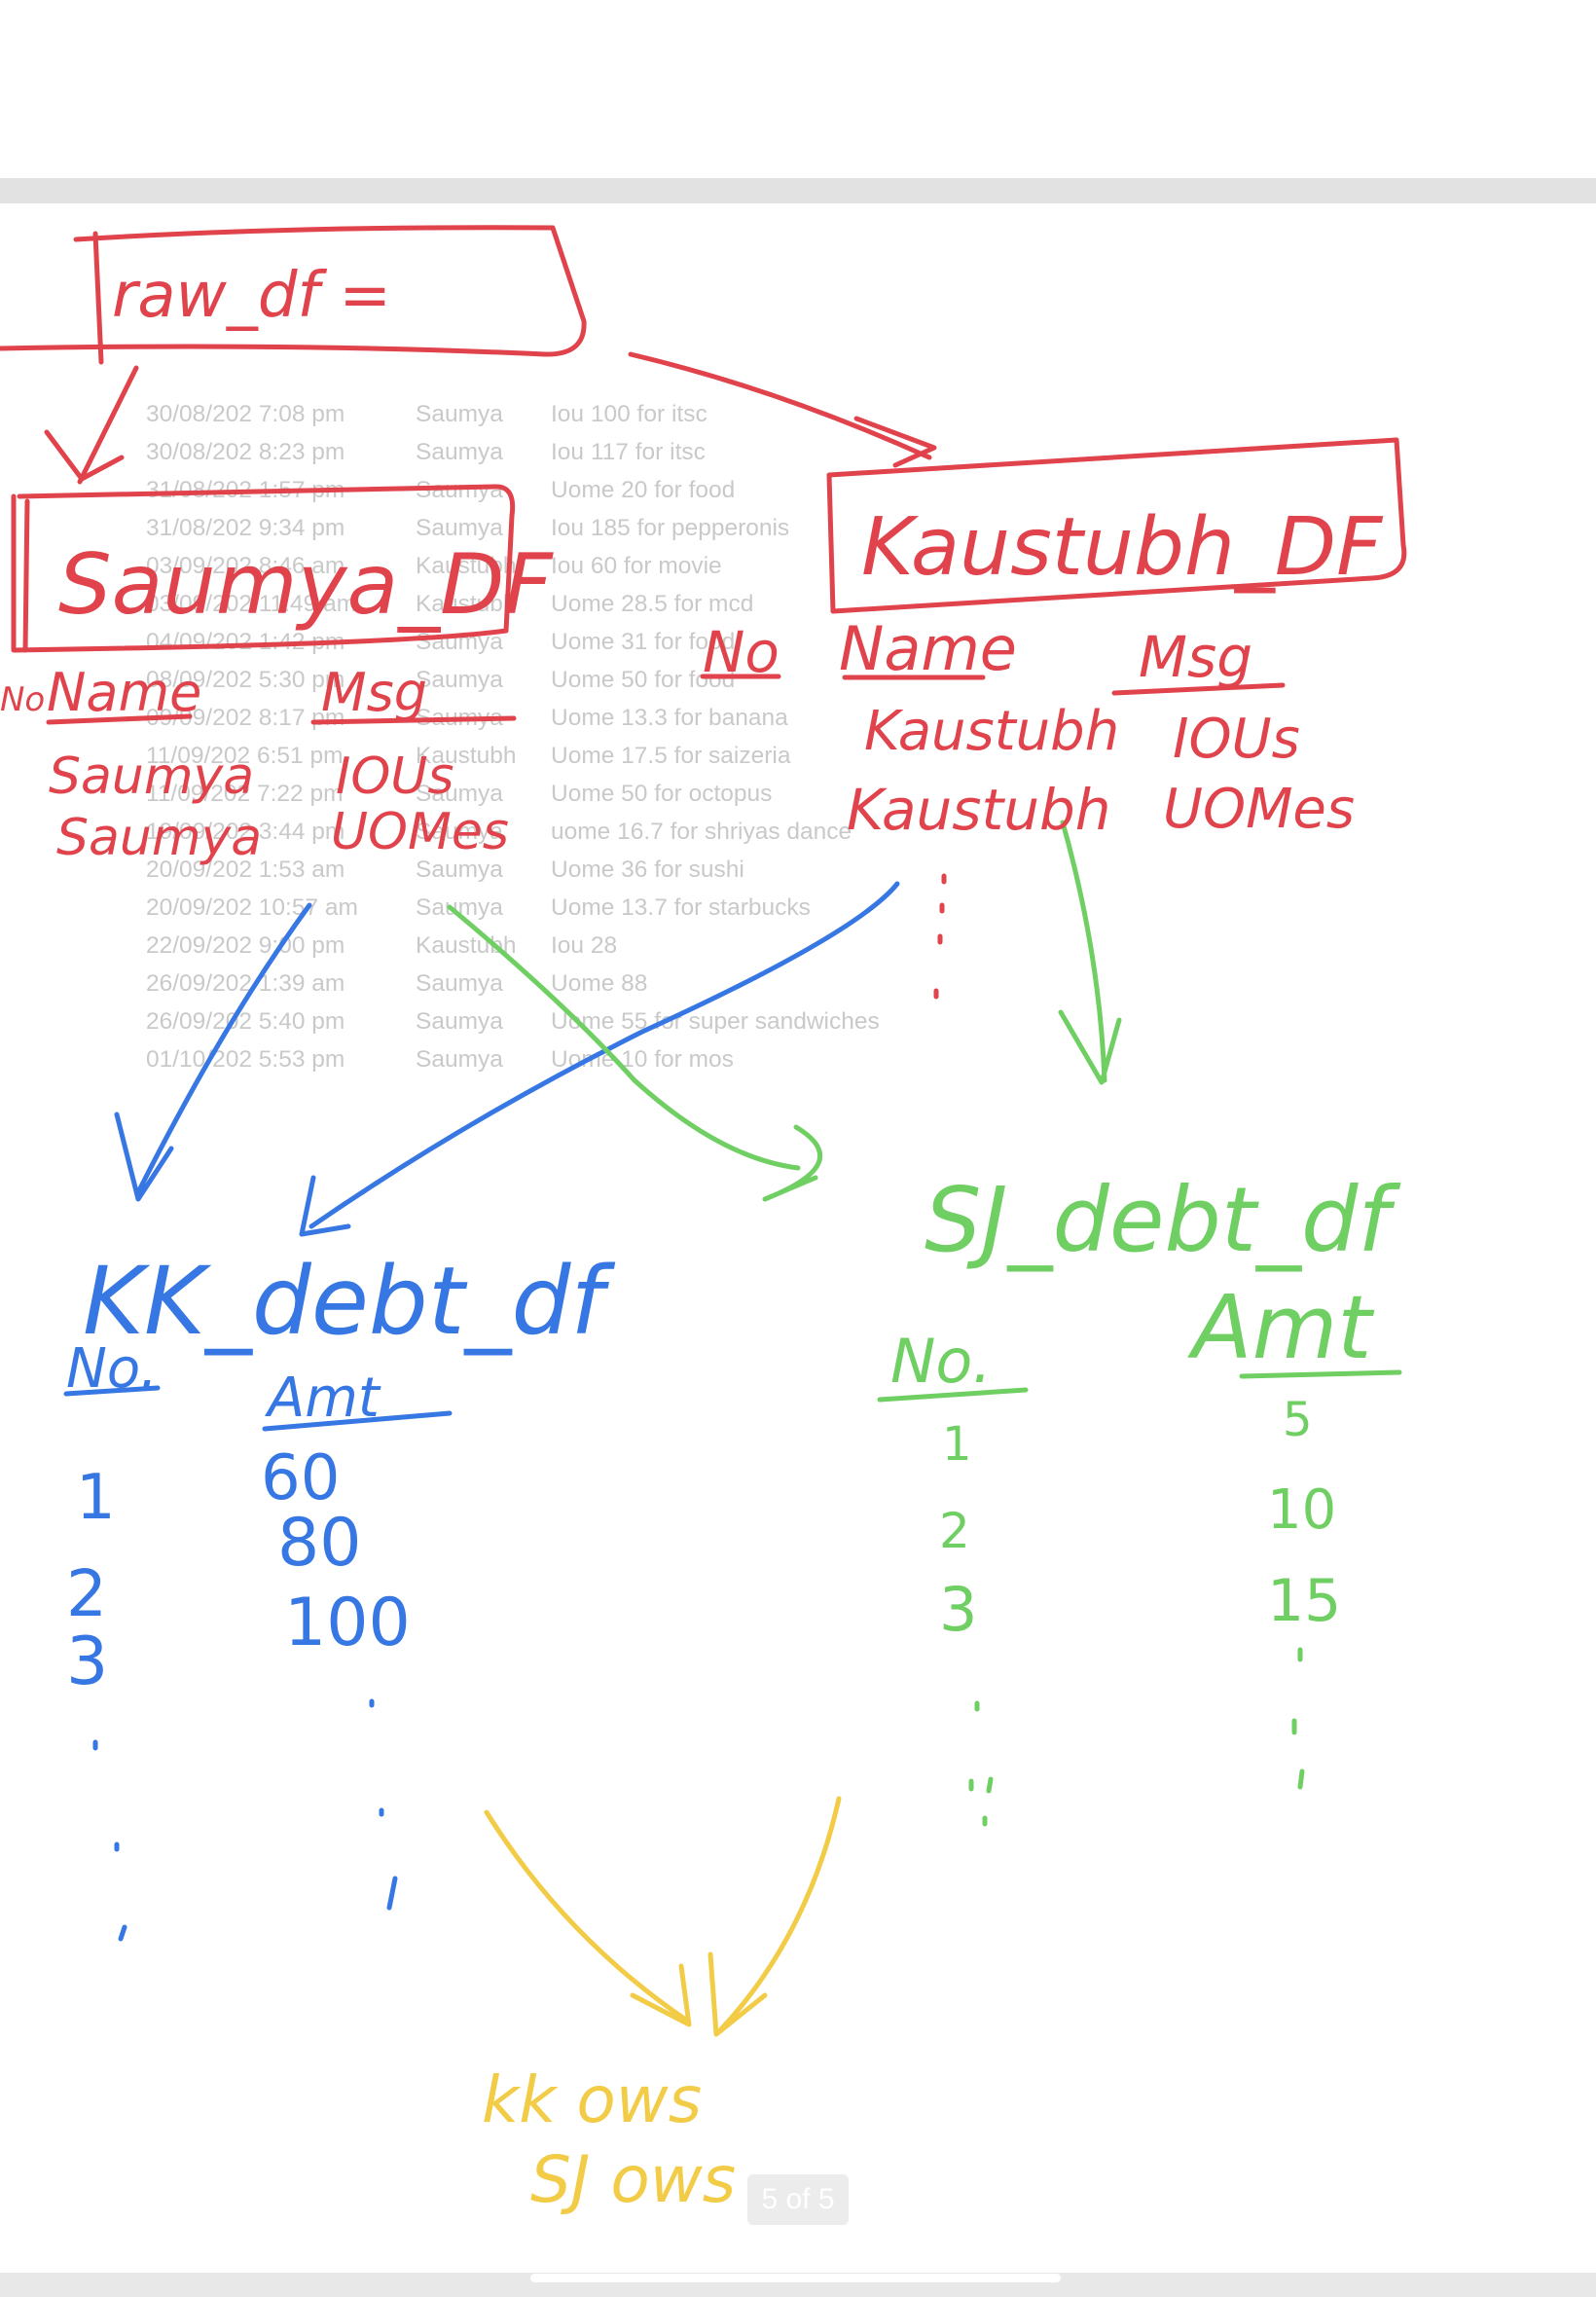 The image size is (1596, 2297). I want to click on saumya-df-label: Saumya_DF, so click(306, 585).